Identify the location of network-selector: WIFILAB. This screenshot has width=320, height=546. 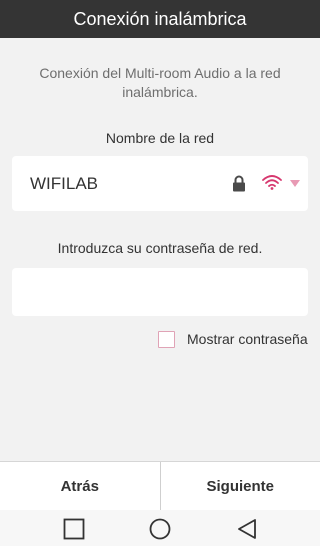
(160, 183).